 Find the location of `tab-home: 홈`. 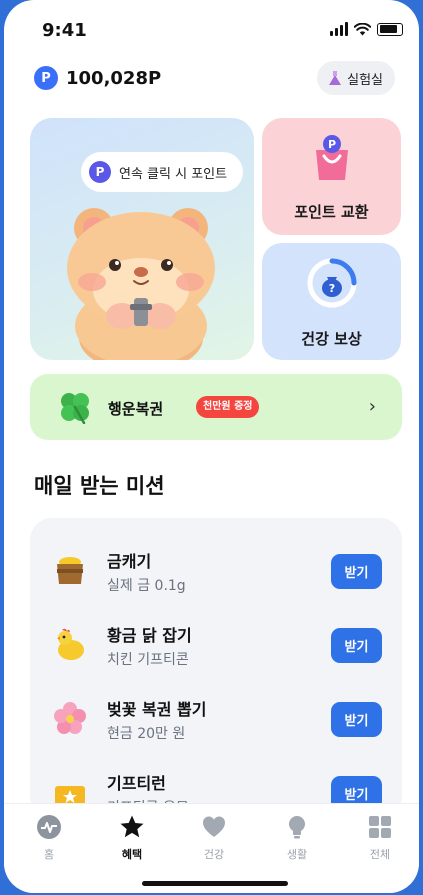

tab-home: 홈 is located at coordinates (49, 838).